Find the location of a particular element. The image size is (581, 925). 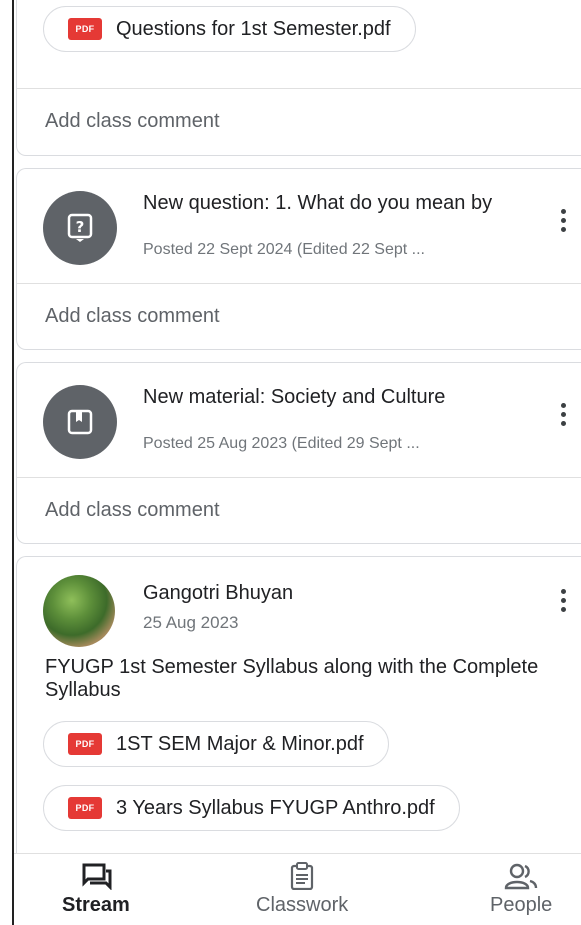

nav-label: Stream is located at coordinates (96, 905).